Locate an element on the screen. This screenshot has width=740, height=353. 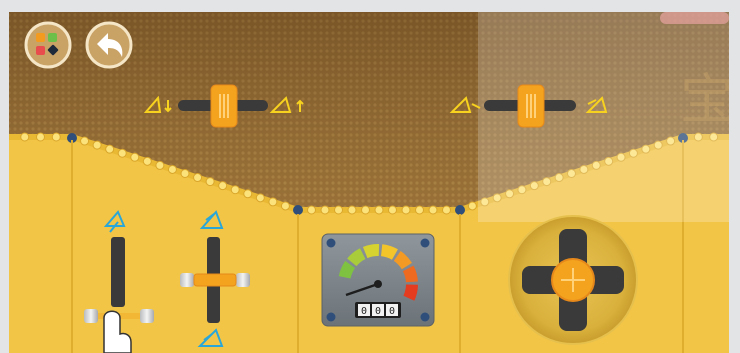
overlay-tab is located at coordinates (694, 18).